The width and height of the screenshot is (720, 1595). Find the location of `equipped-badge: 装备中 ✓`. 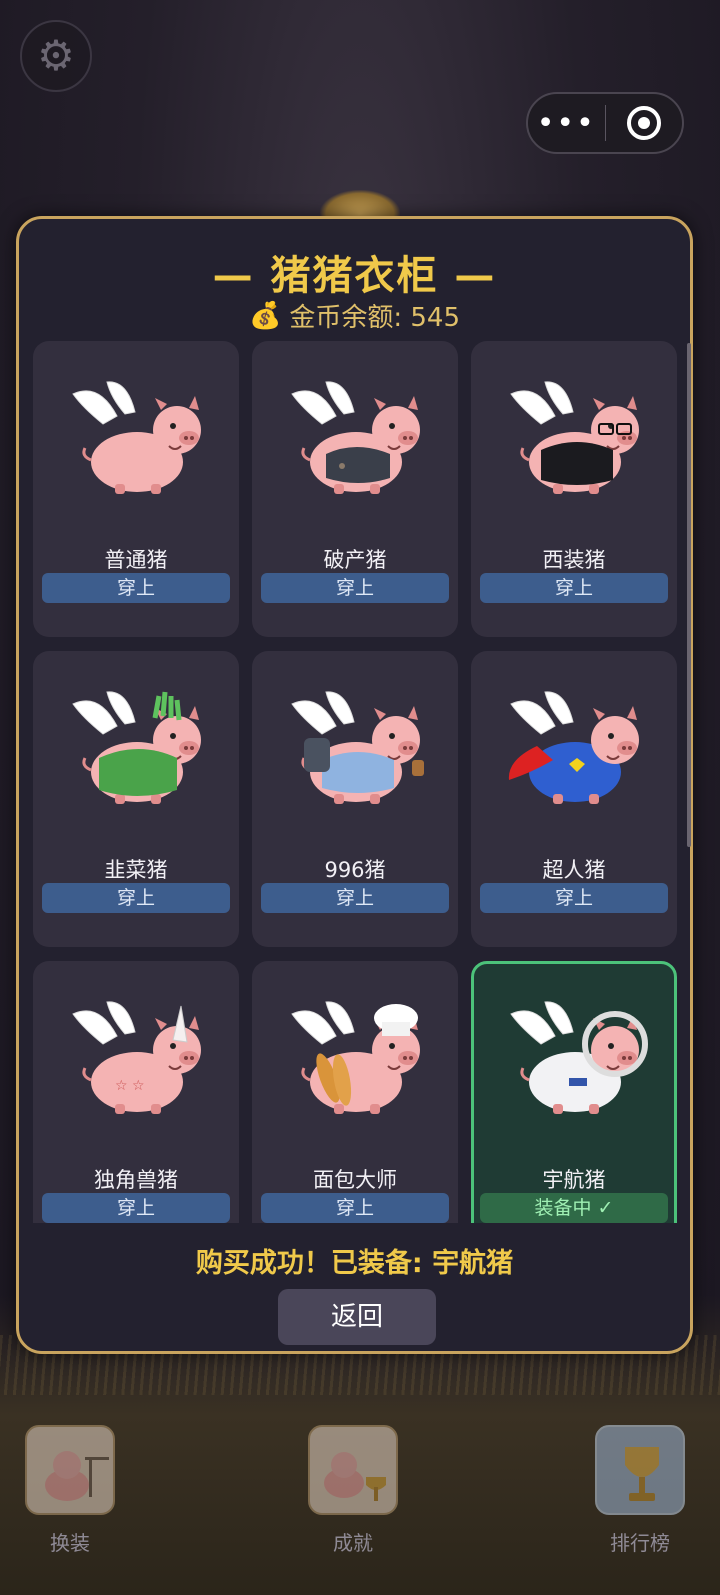

equipped-badge: 装备中 ✓ is located at coordinates (574, 1208).